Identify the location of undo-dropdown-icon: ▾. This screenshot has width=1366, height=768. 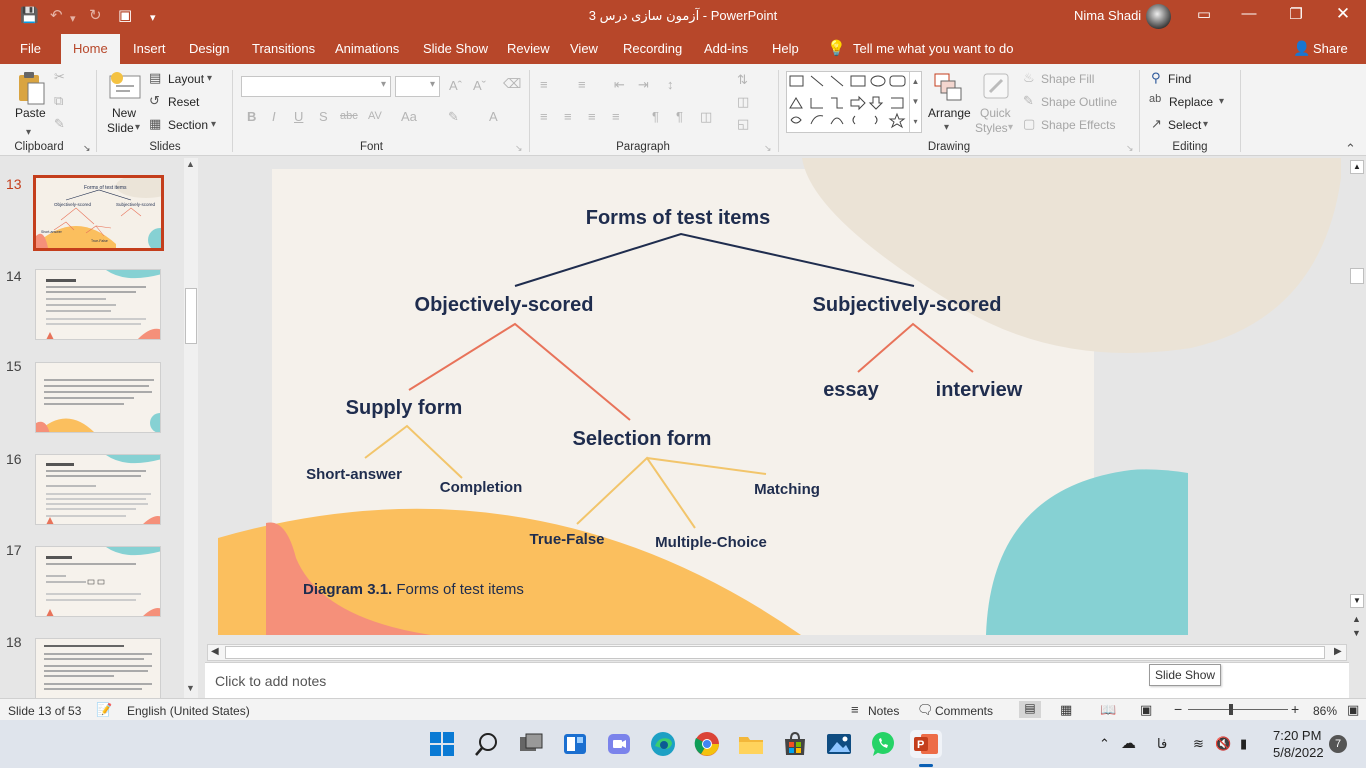
(73, 19).